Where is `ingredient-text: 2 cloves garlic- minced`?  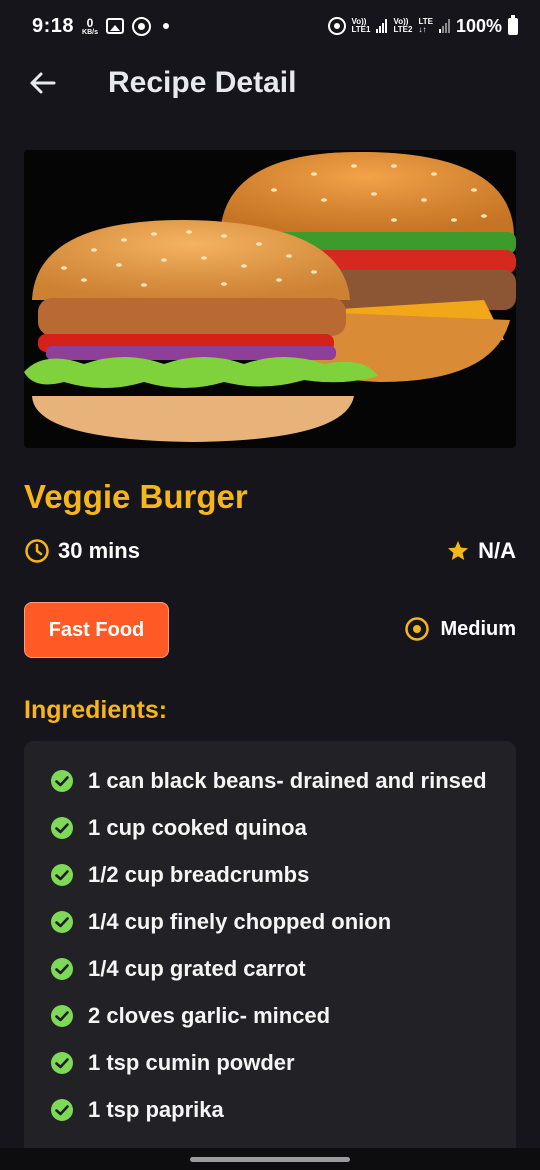 ingredient-text: 2 cloves garlic- minced is located at coordinates (209, 1015).